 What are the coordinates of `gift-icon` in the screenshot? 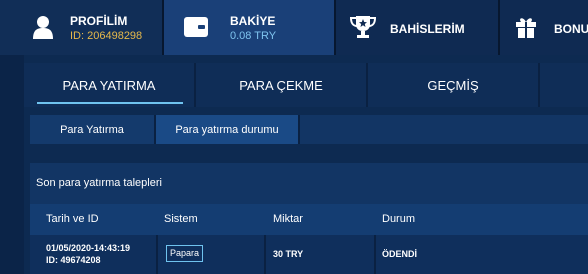 It's located at (526, 29).